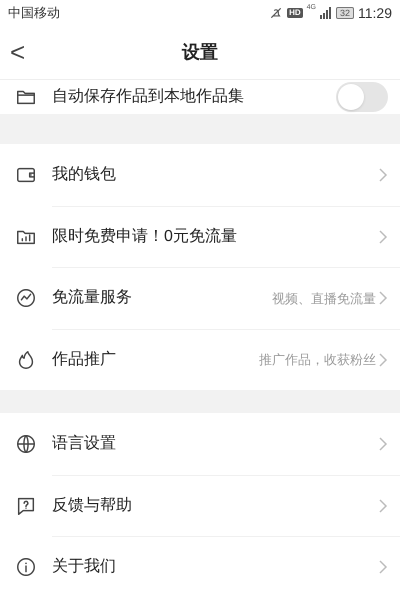 Image resolution: width=400 pixels, height=600 pixels. What do you see at coordinates (324, 299) in the screenshot?
I see `setting-hint: 视频、直播免流量` at bounding box center [324, 299].